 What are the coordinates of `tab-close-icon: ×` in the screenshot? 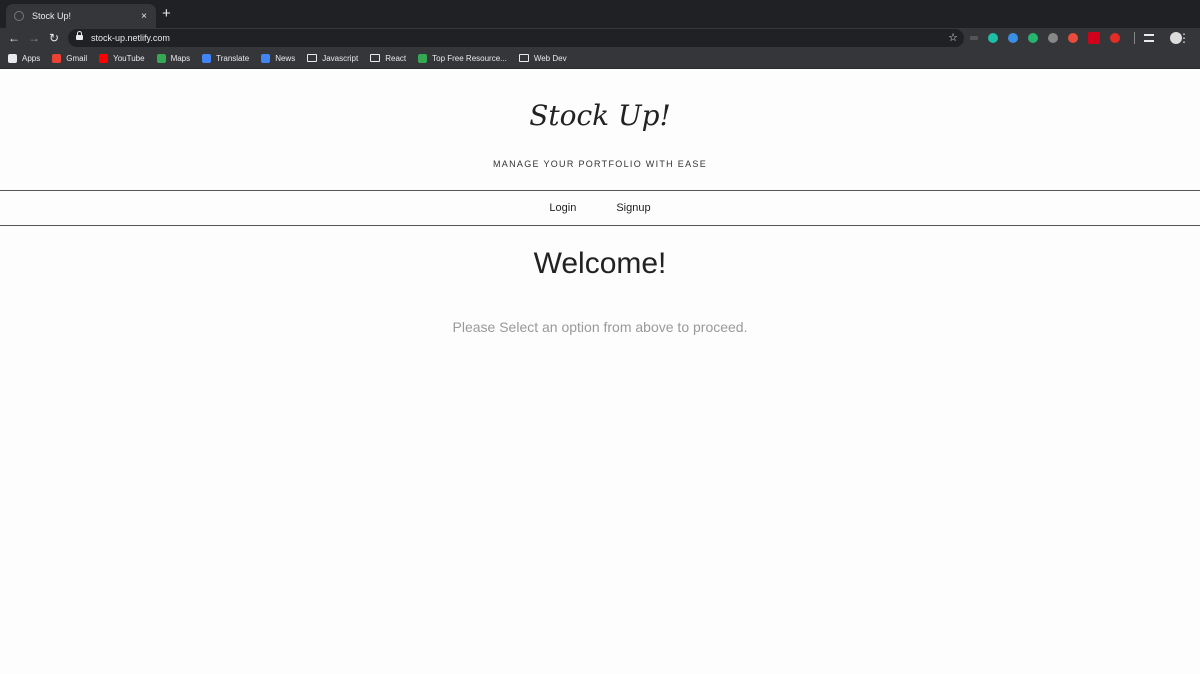 It's located at (144, 16).